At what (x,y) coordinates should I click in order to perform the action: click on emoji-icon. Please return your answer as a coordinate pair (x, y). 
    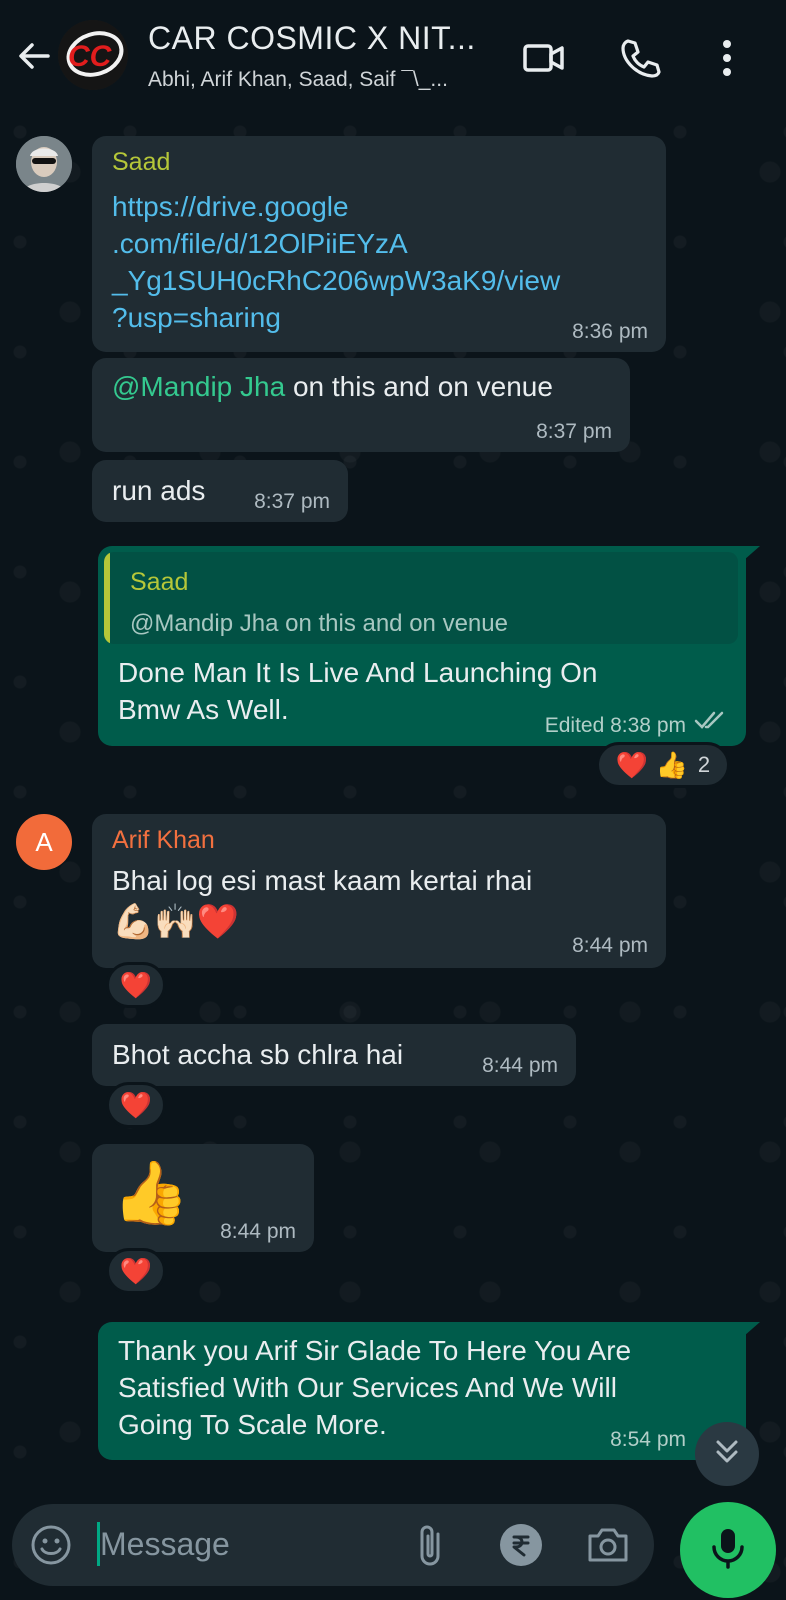
    Looking at the image, I should click on (51, 1547).